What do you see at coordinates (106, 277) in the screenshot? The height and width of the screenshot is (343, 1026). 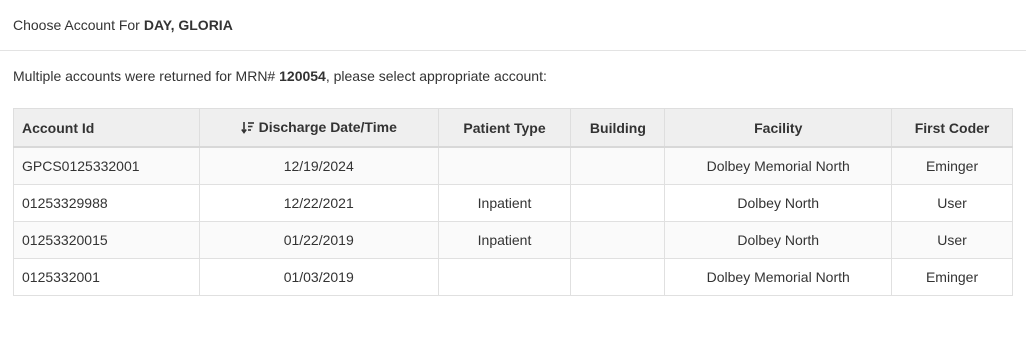 I see `cell-account-id: 0125332001` at bounding box center [106, 277].